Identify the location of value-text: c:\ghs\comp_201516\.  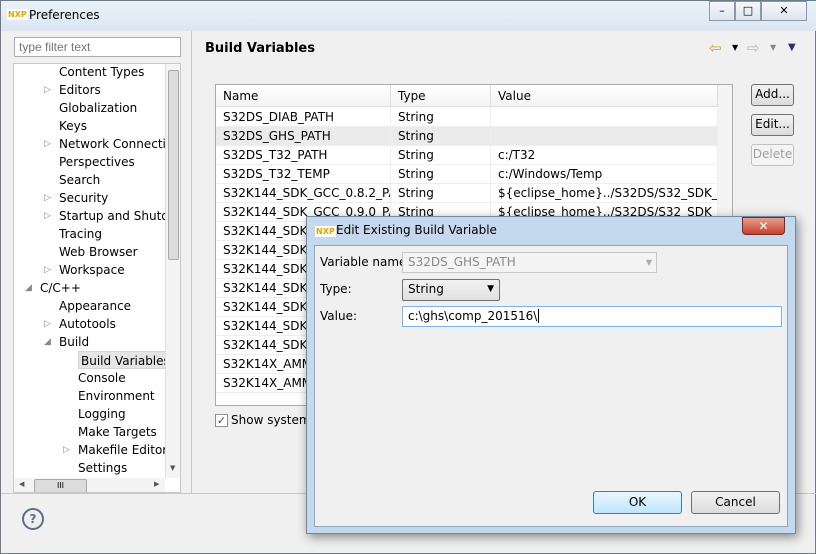
(473, 316).